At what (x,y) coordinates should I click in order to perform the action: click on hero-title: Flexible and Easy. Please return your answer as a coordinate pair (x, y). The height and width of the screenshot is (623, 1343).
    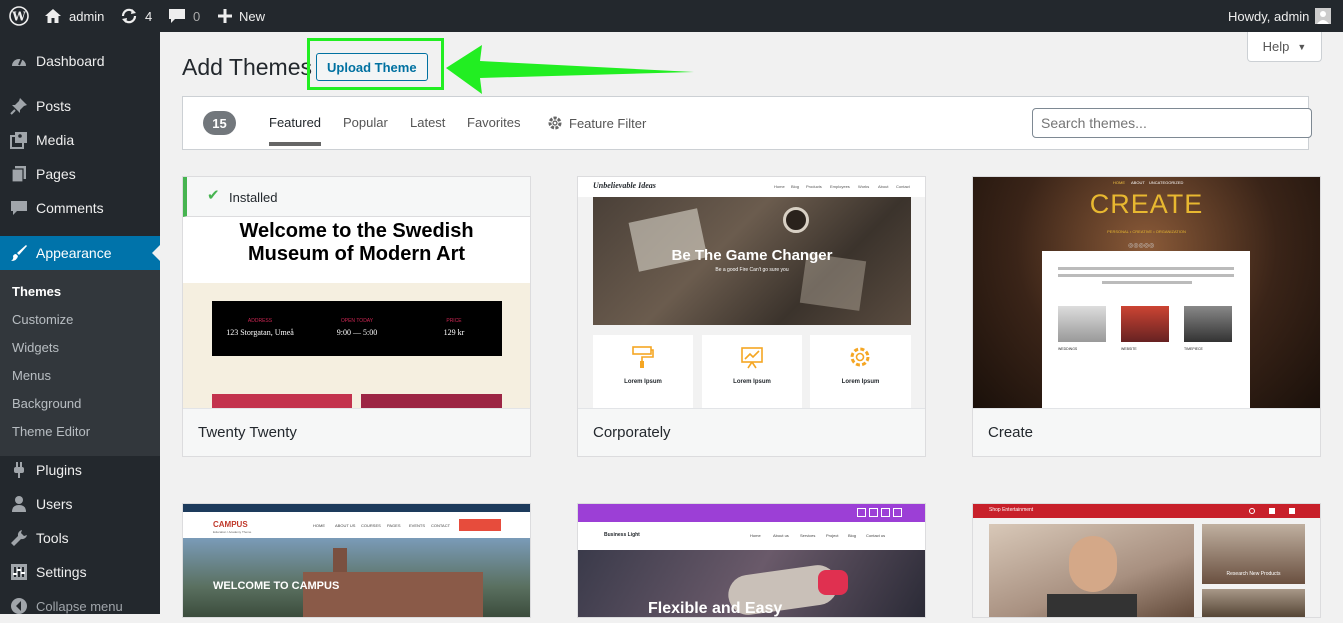
    Looking at the image, I should click on (715, 608).